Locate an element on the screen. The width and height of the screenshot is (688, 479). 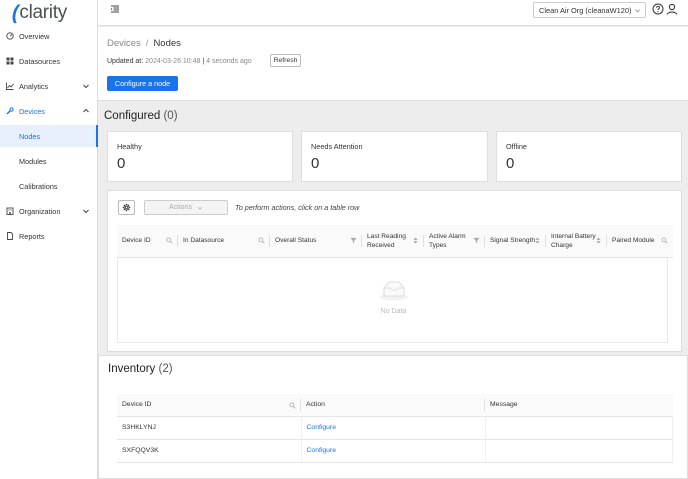
column-header-last-reading: Last Reading Received is located at coordinates (393, 241).